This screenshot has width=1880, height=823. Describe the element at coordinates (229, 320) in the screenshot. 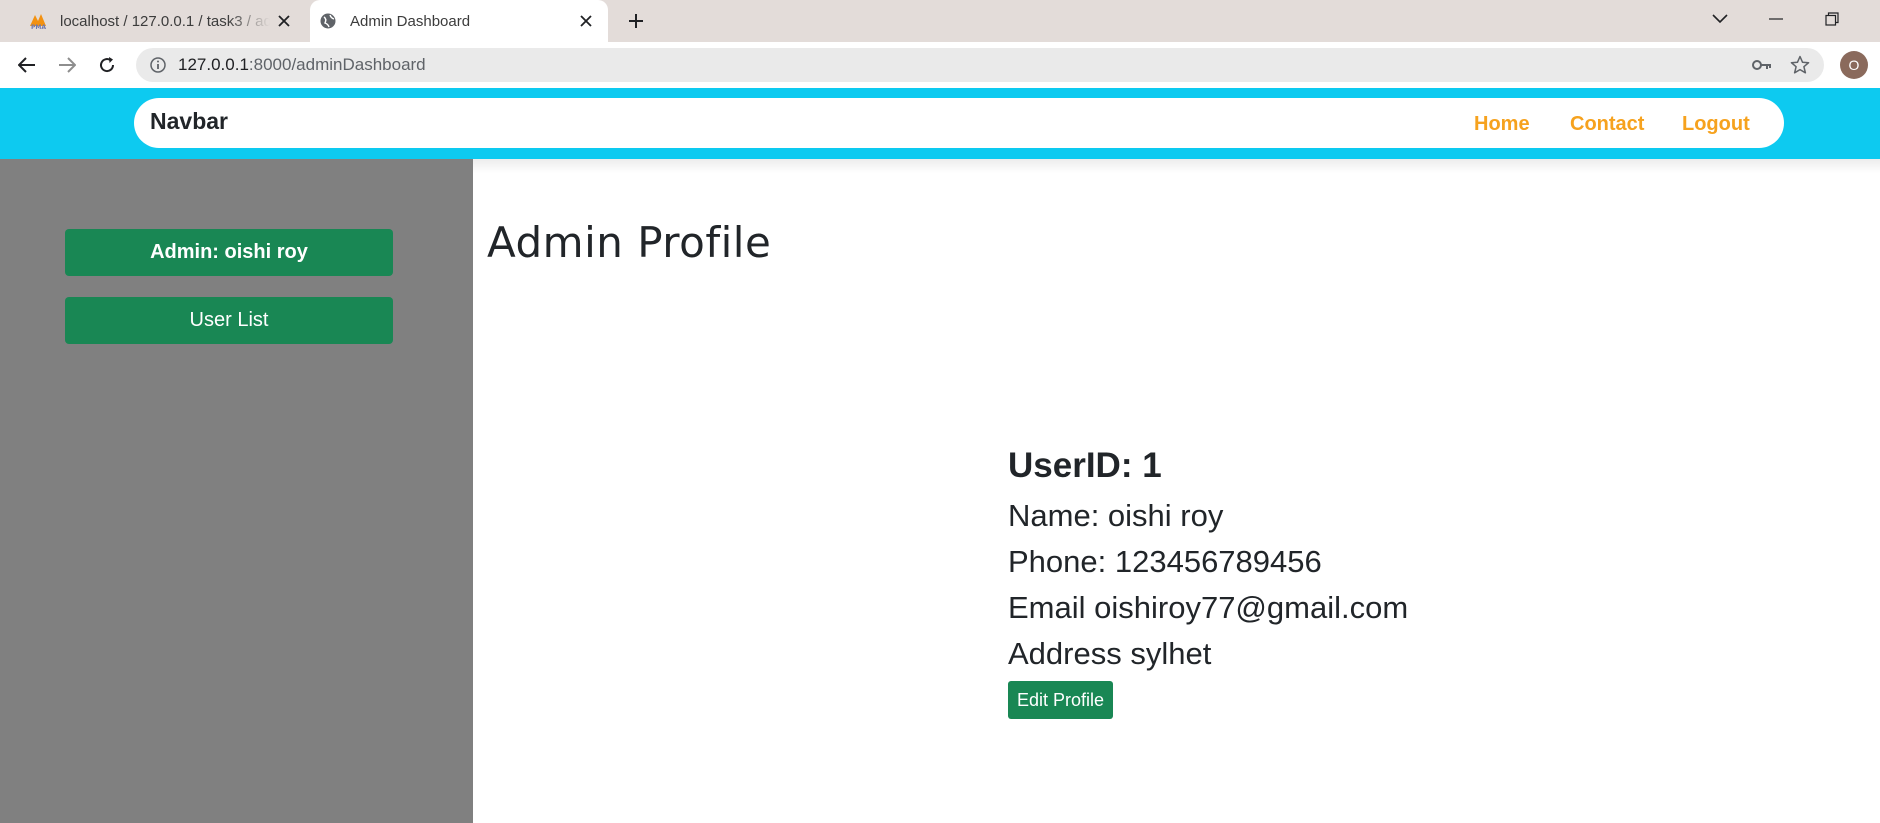

I see `user-list-button: User List` at that location.